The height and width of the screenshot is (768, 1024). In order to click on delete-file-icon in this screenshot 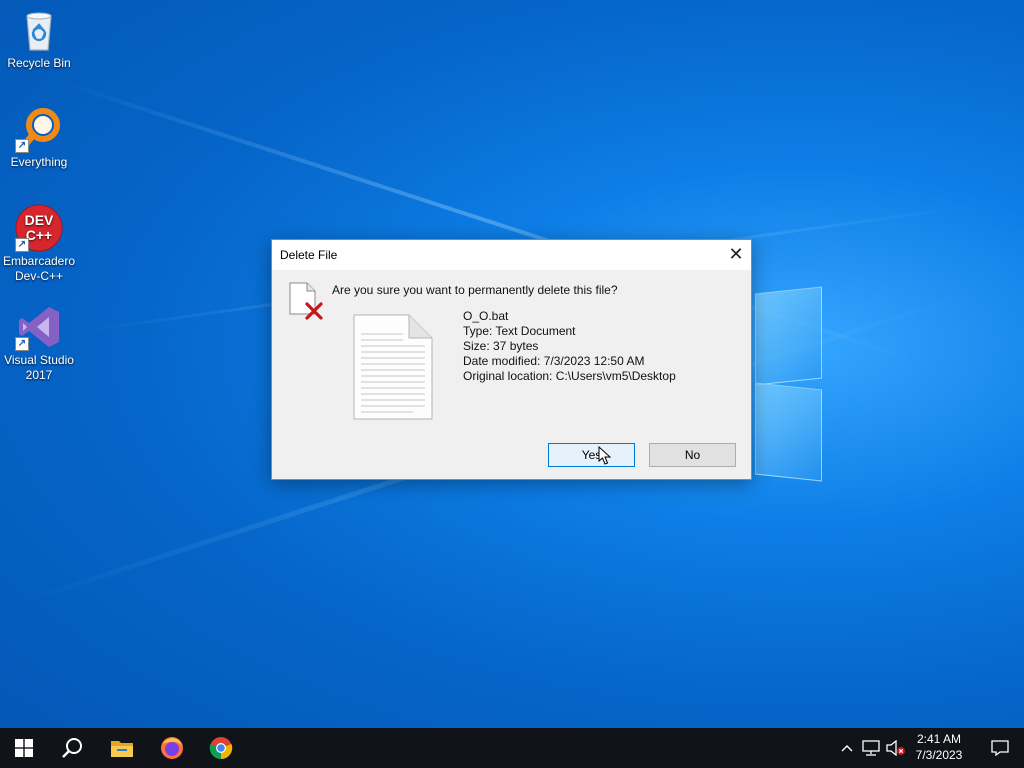, I will do `click(306, 301)`.